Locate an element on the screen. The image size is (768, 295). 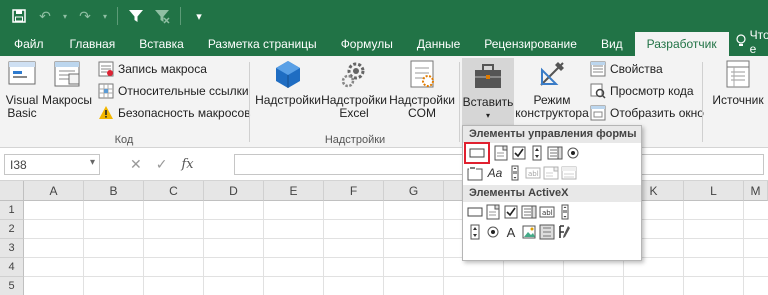
formula-buttons: ✕ ✓ fx is located at coordinates (151, 164).